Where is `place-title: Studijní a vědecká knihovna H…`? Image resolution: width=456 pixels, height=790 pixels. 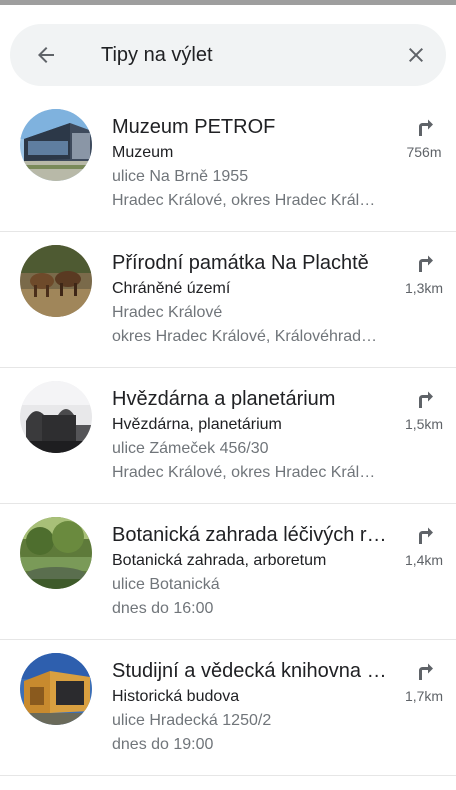 place-title: Studijní a vědecká knihovna H… is located at coordinates (253, 671).